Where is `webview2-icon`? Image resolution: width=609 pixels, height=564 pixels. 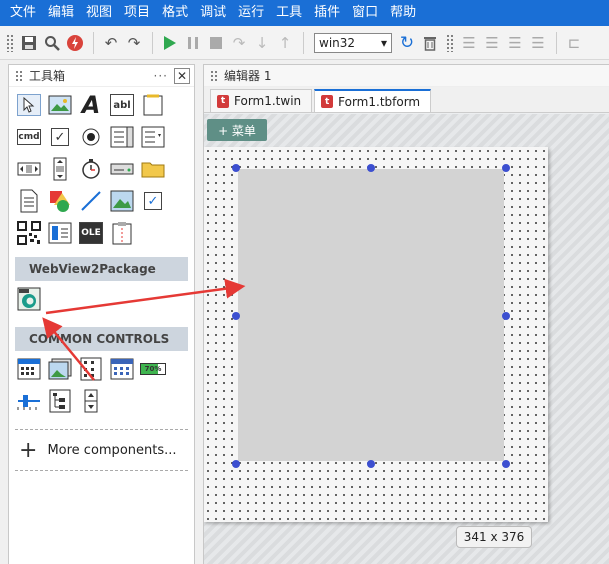 webview2-icon is located at coordinates (29, 299).